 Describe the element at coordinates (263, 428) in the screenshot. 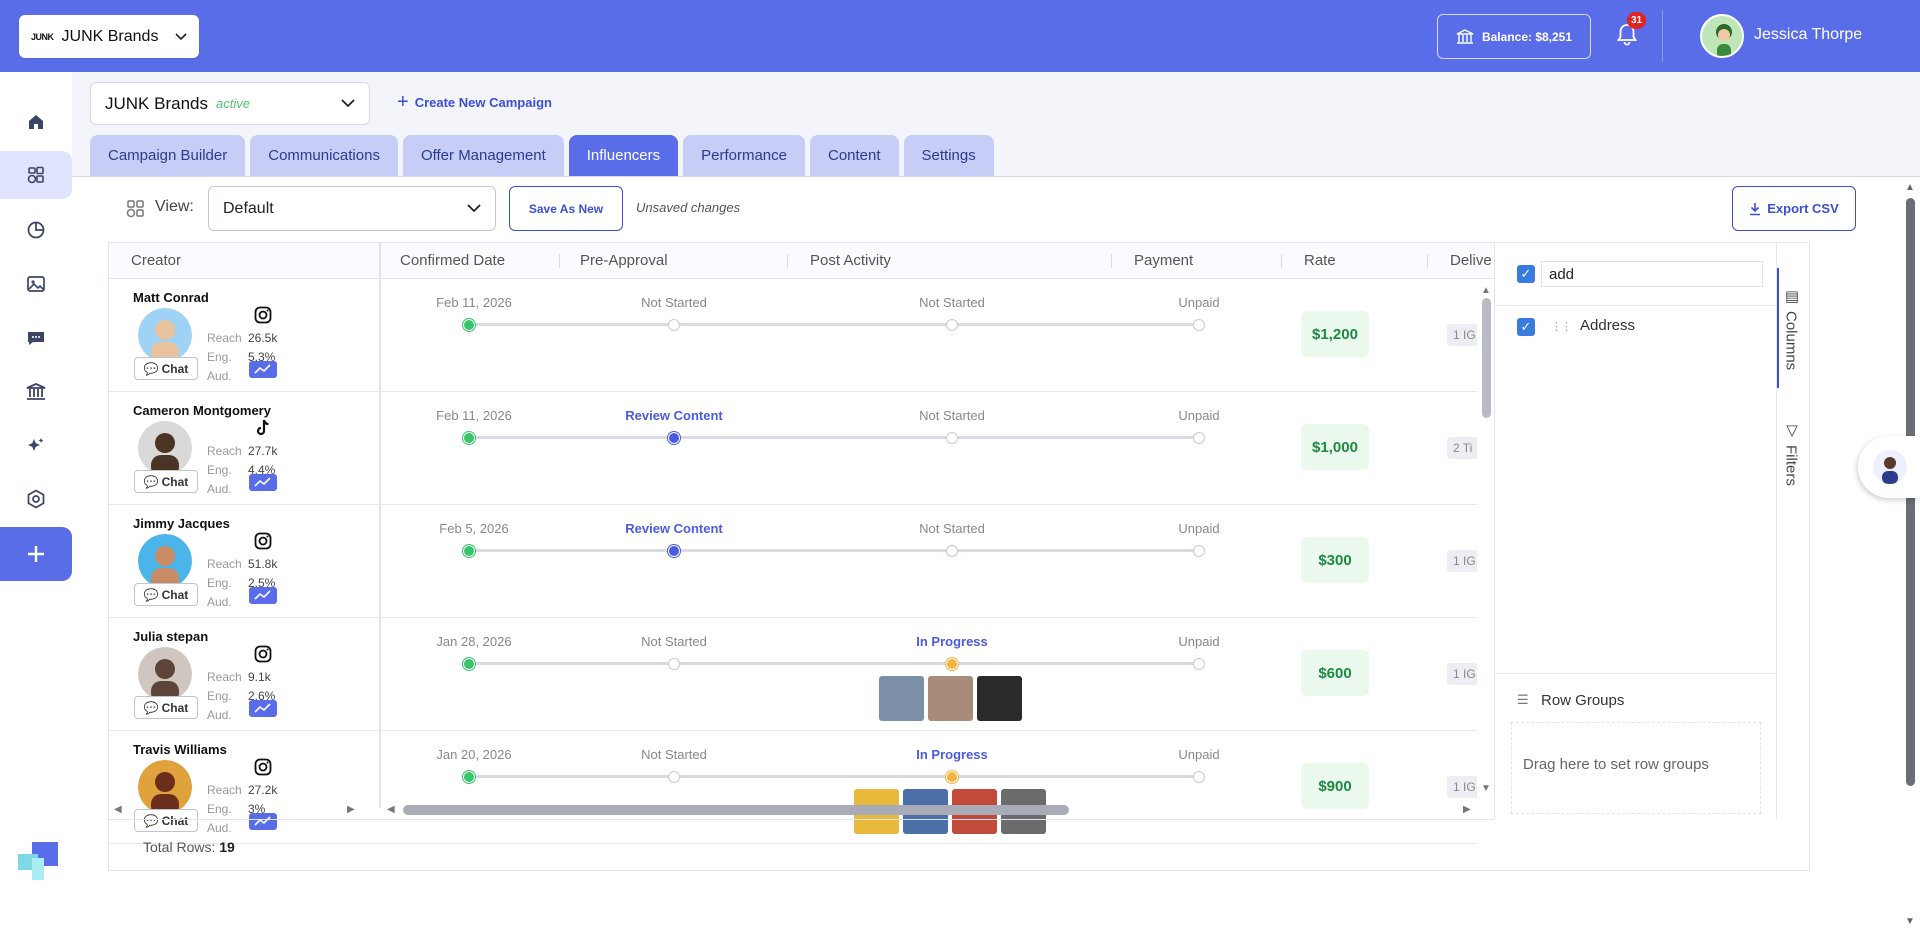

I see `tiktok-icon` at that location.